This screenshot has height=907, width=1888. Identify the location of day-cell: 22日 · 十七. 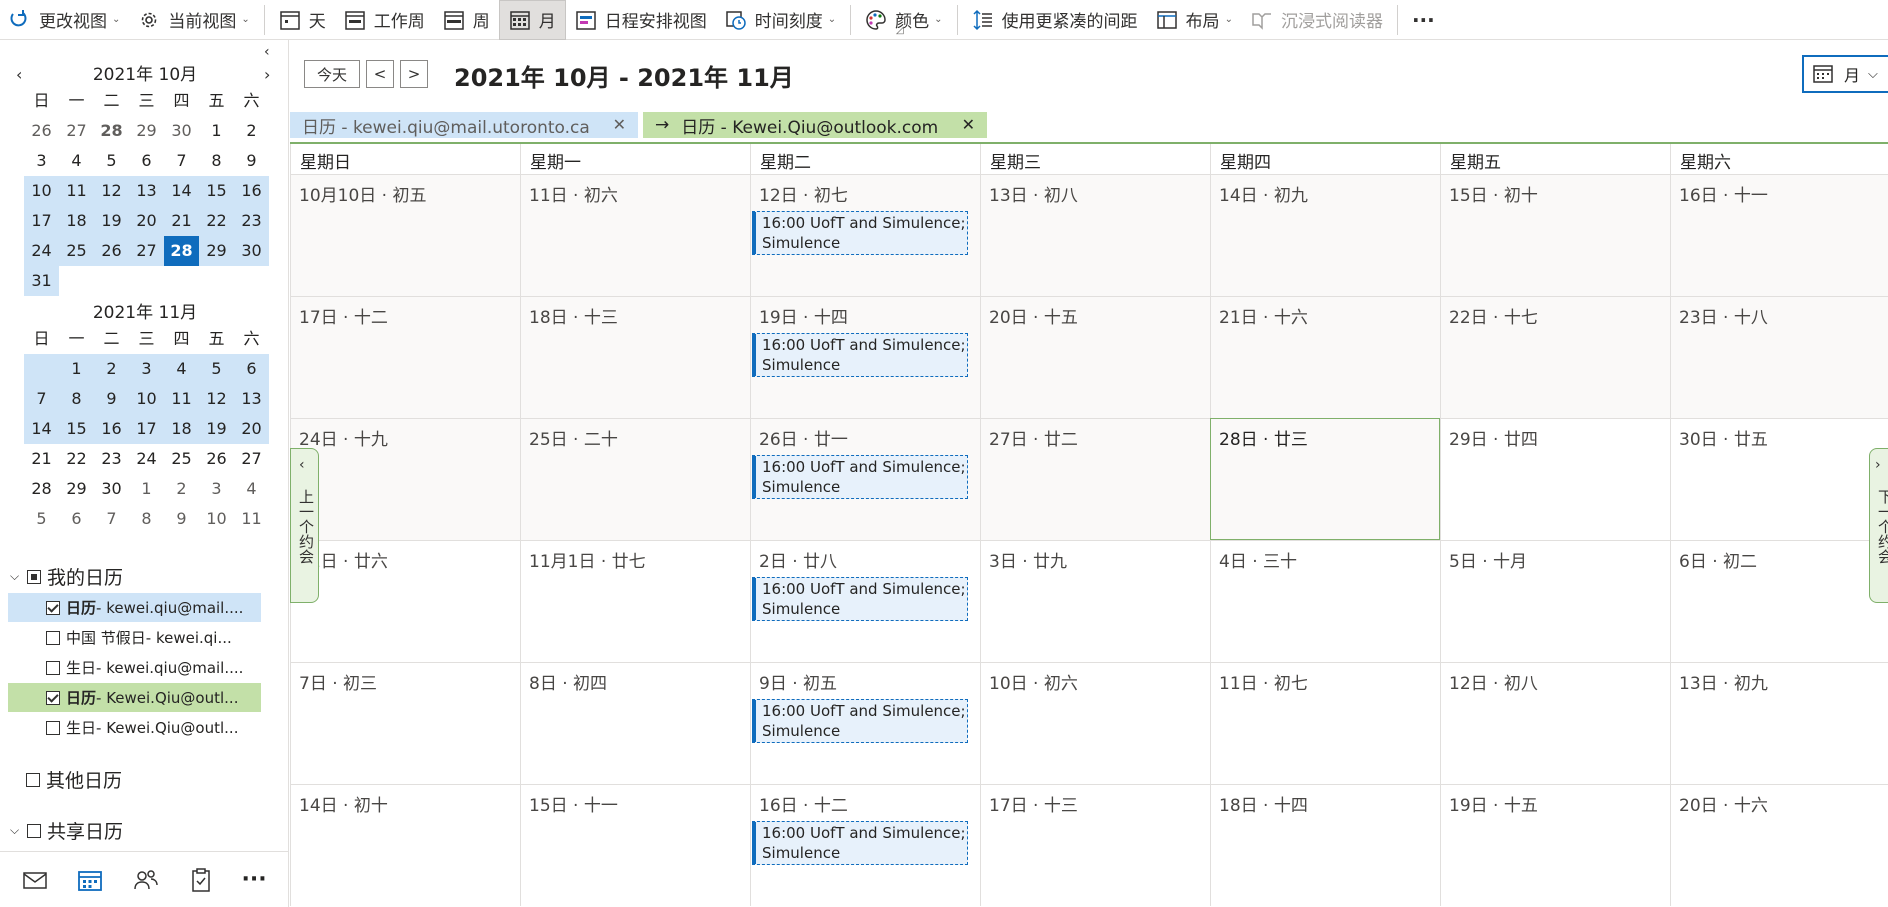
(1555, 357).